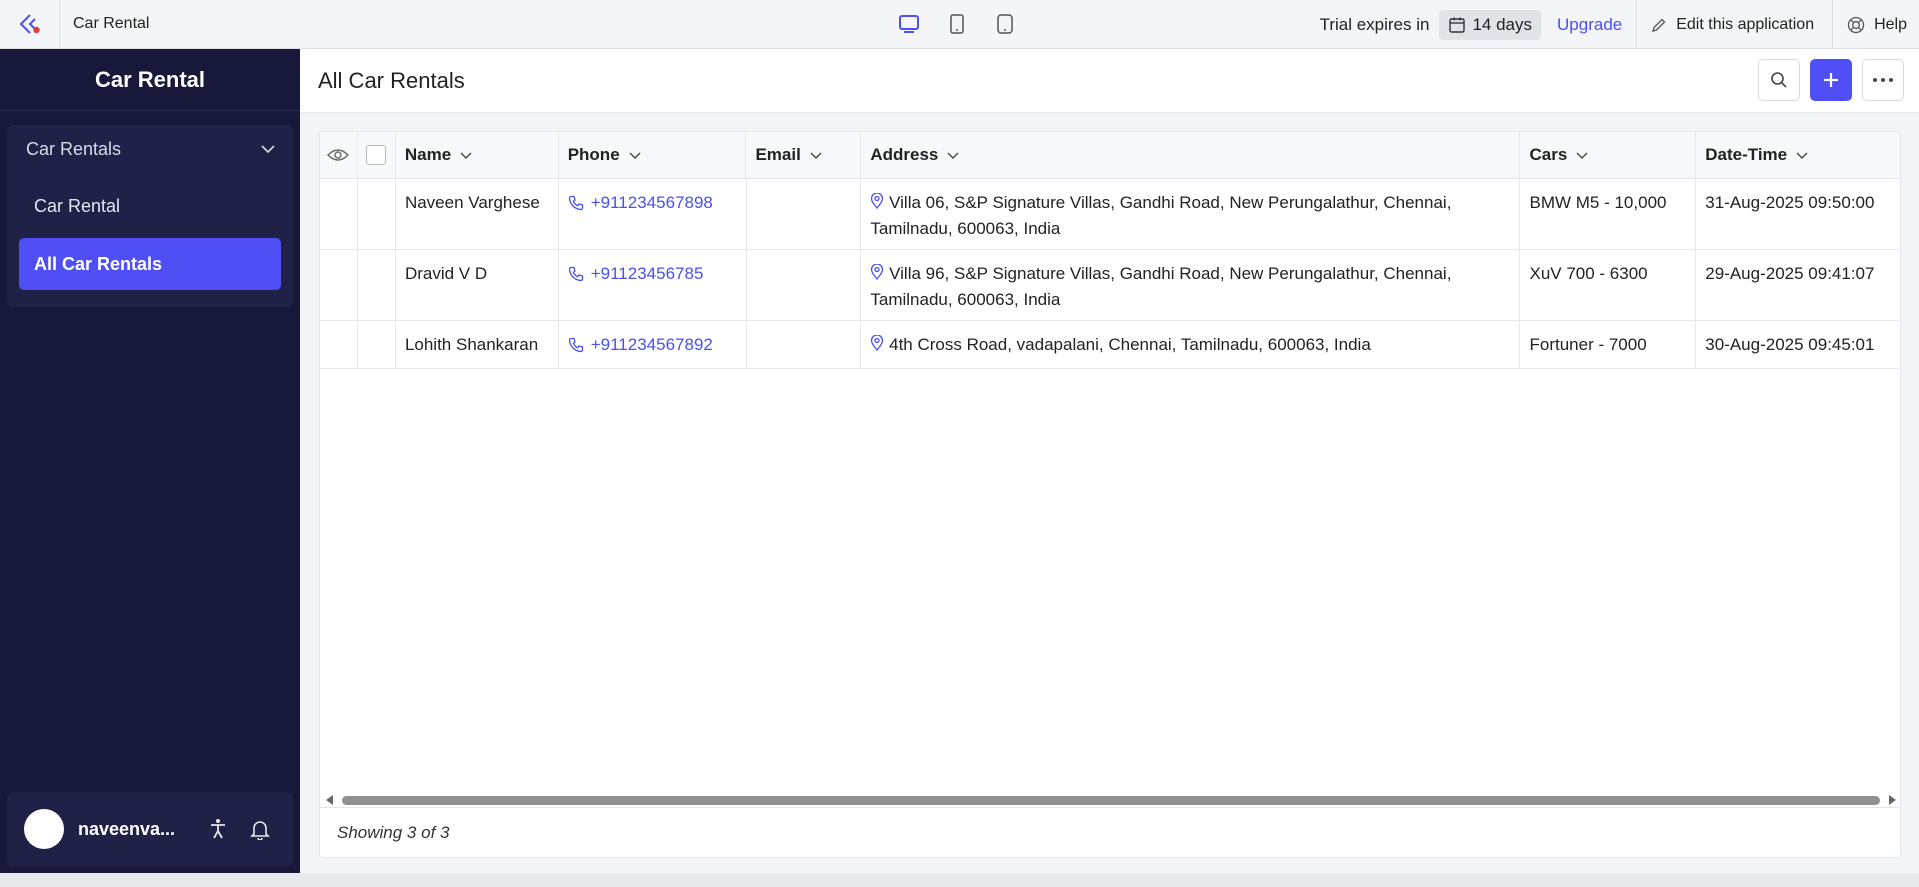 This screenshot has width=1919, height=887. What do you see at coordinates (391, 80) in the screenshot?
I see `page-title: All Car Rentals` at bounding box center [391, 80].